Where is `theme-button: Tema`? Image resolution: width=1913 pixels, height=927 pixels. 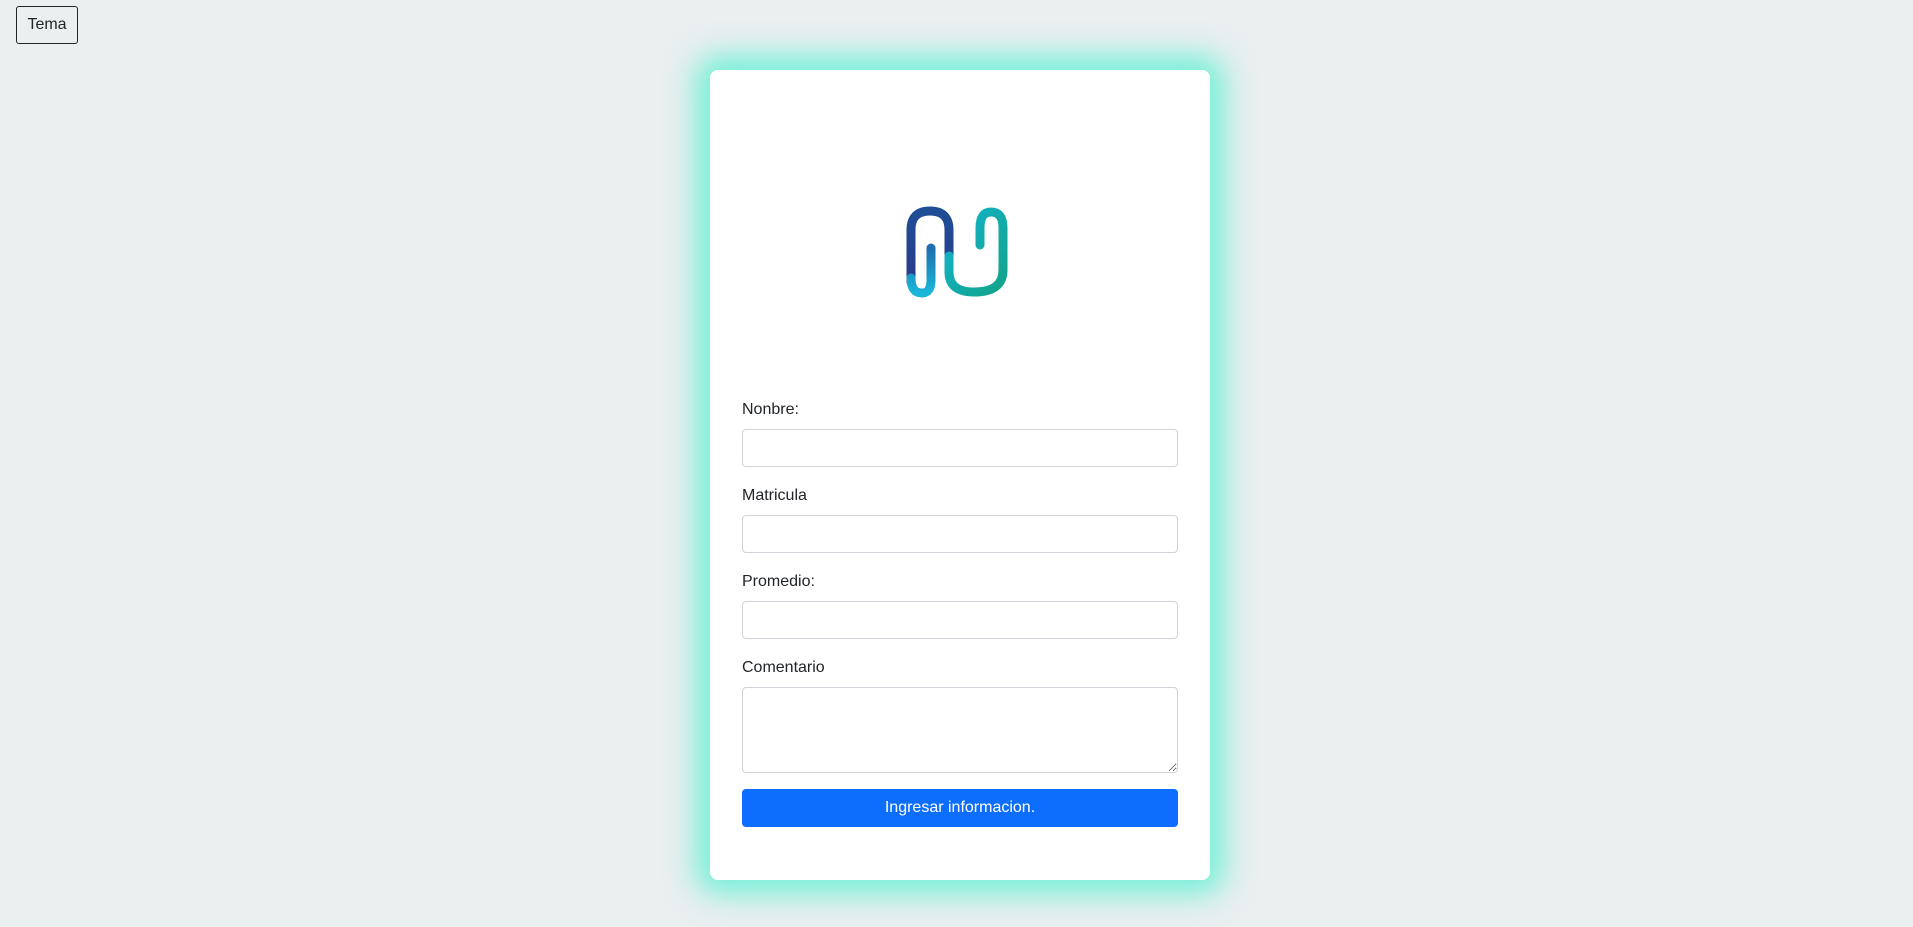 theme-button: Tema is located at coordinates (47, 25).